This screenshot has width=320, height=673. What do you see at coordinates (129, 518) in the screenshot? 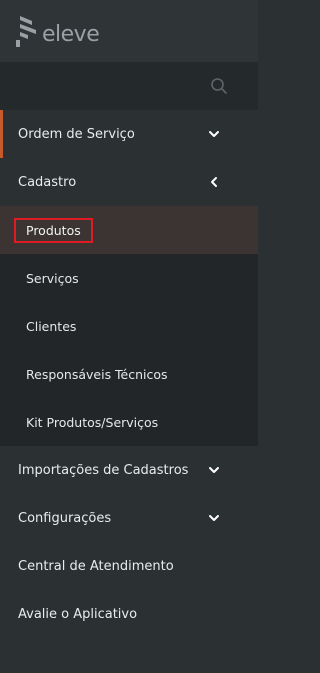
I see `menu-item-configuracoes: Configurações` at bounding box center [129, 518].